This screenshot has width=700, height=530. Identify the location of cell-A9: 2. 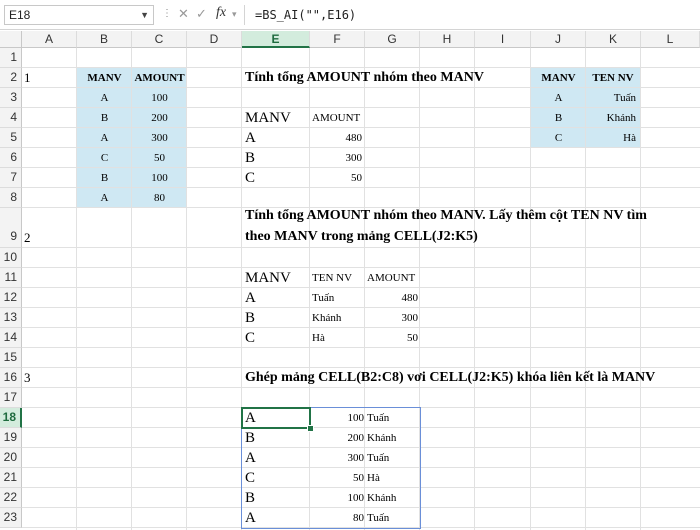
(27, 238).